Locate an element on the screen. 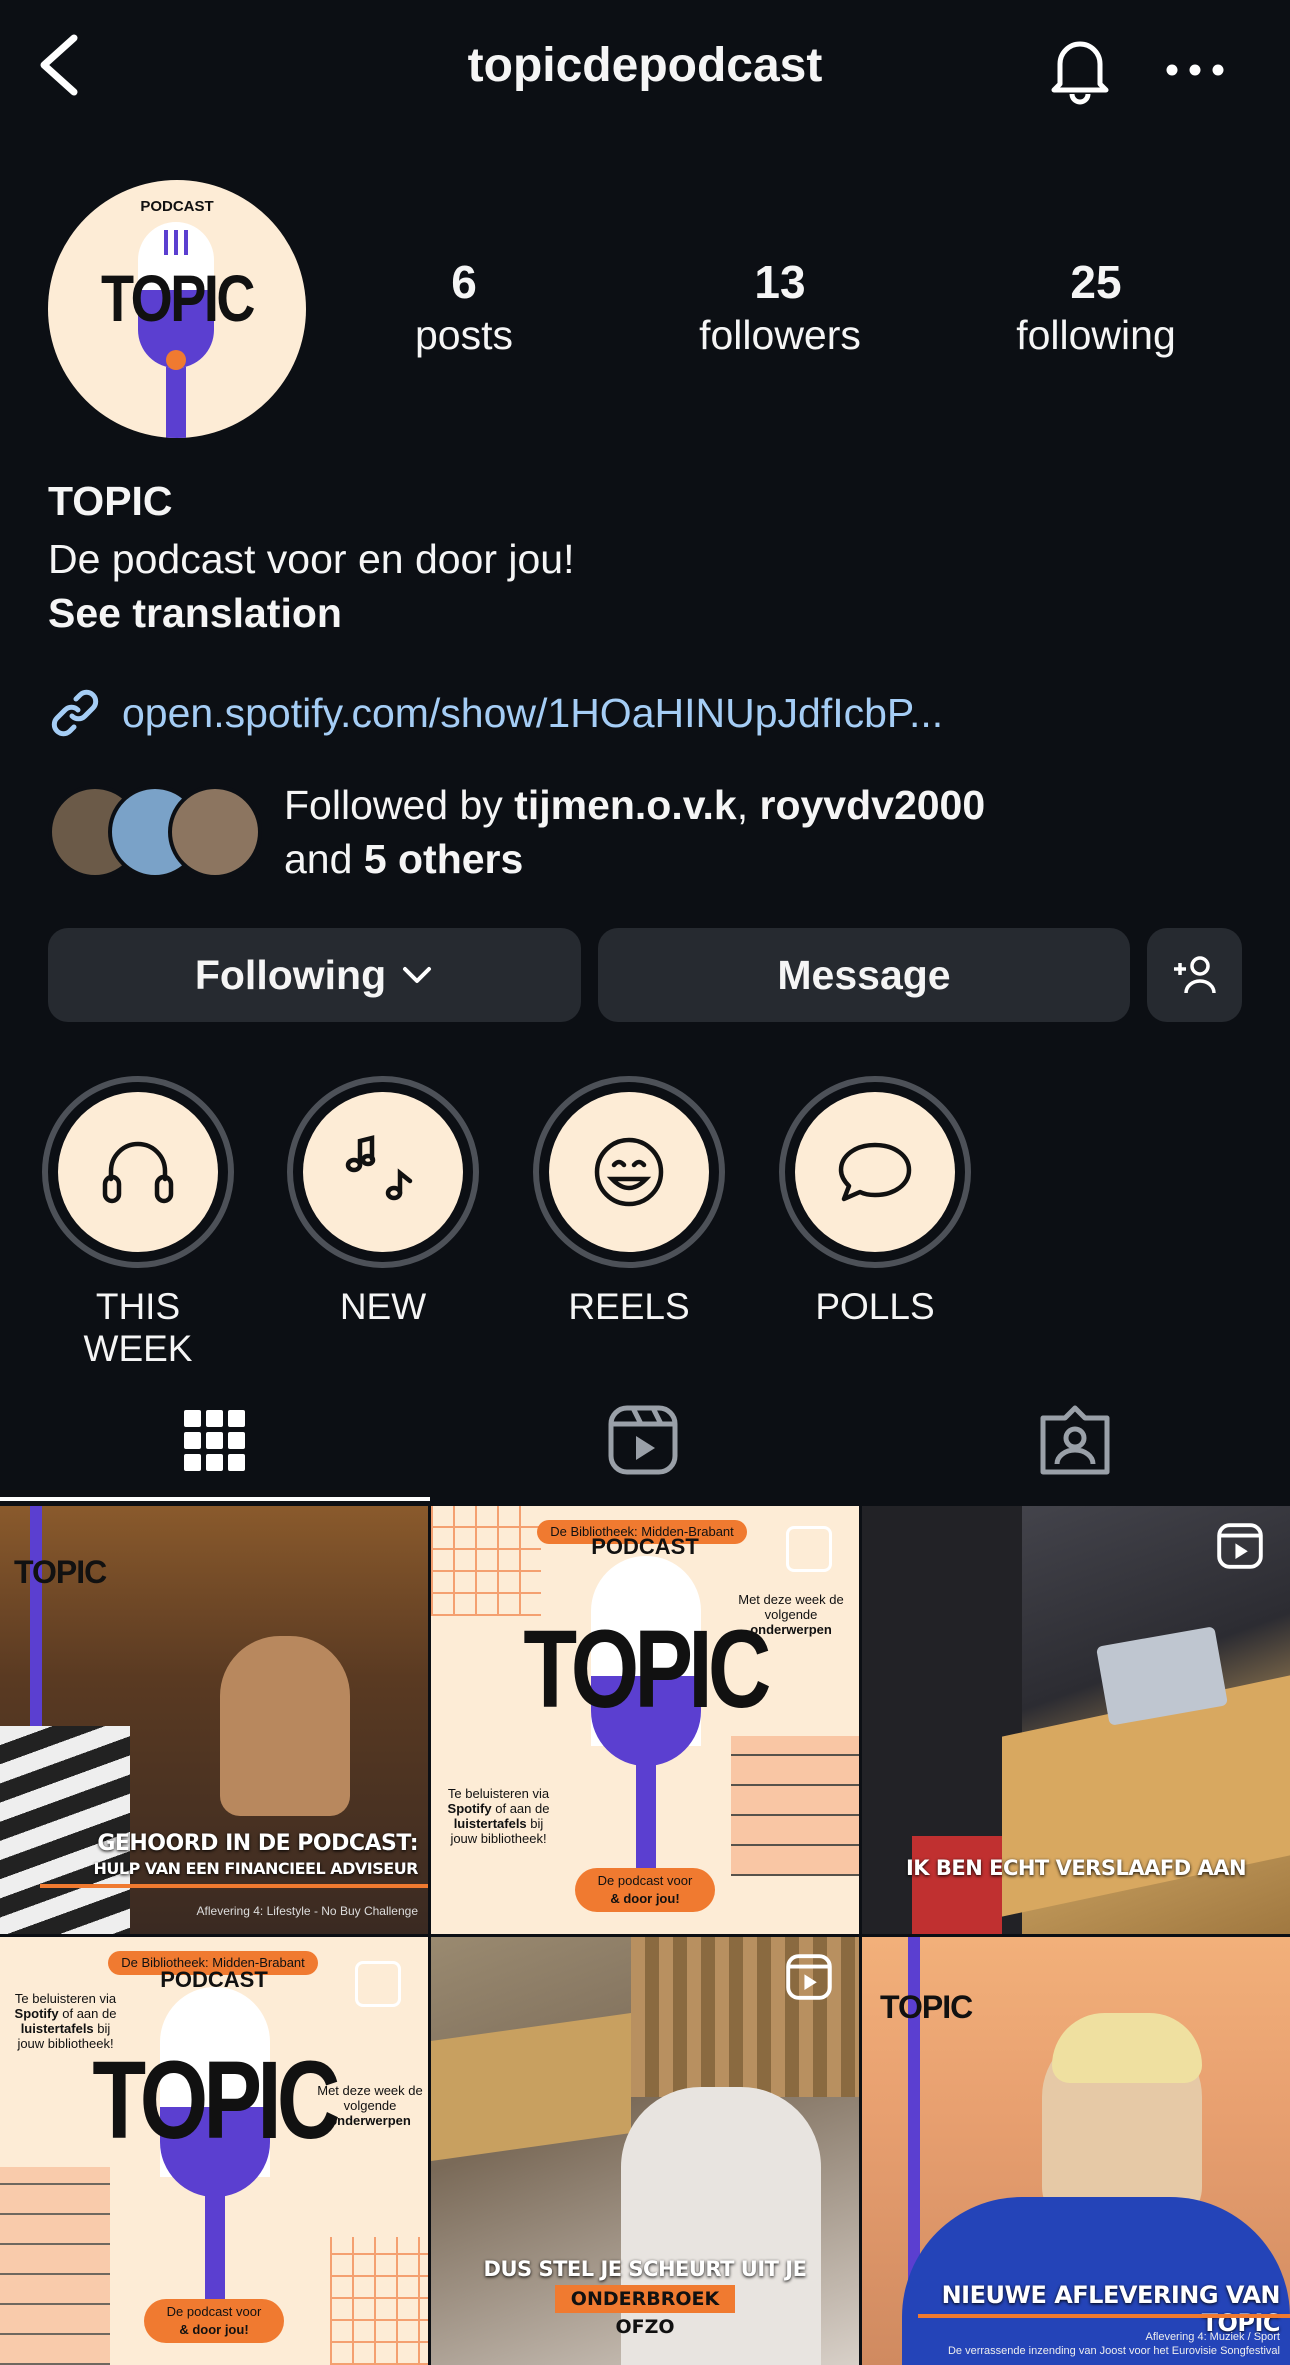 The width and height of the screenshot is (1290, 2365). chair-photo is located at coordinates (957, 1885).